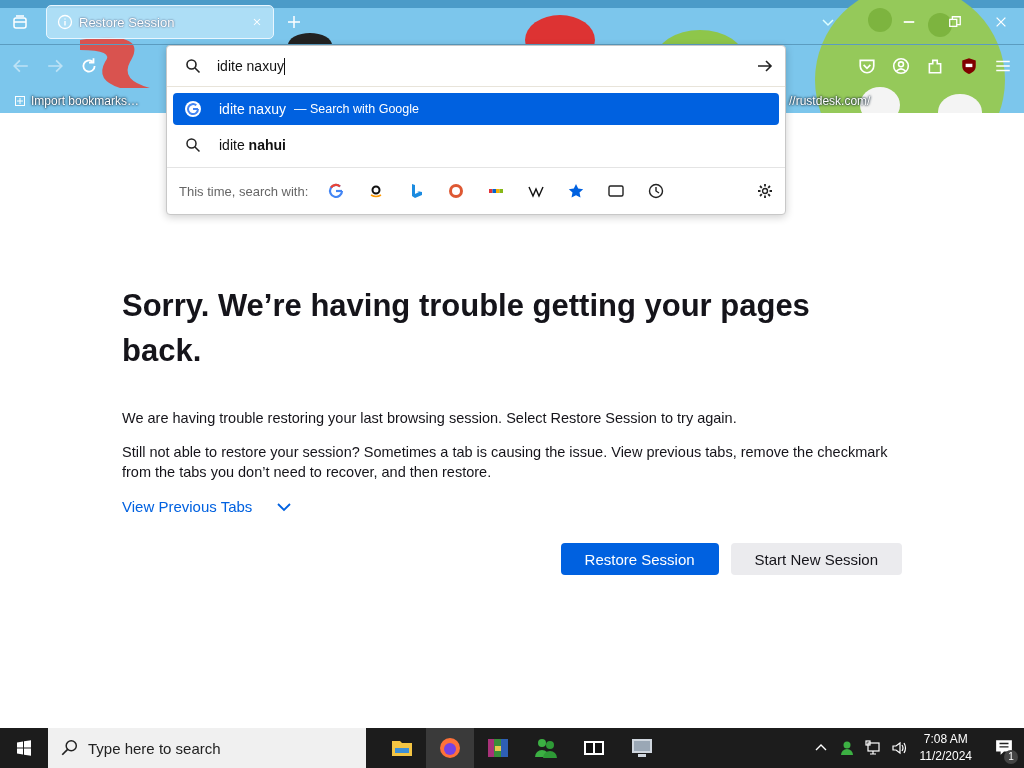 This screenshot has width=1024, height=768. Describe the element at coordinates (846, 748) in the screenshot. I see `person-icon` at that location.